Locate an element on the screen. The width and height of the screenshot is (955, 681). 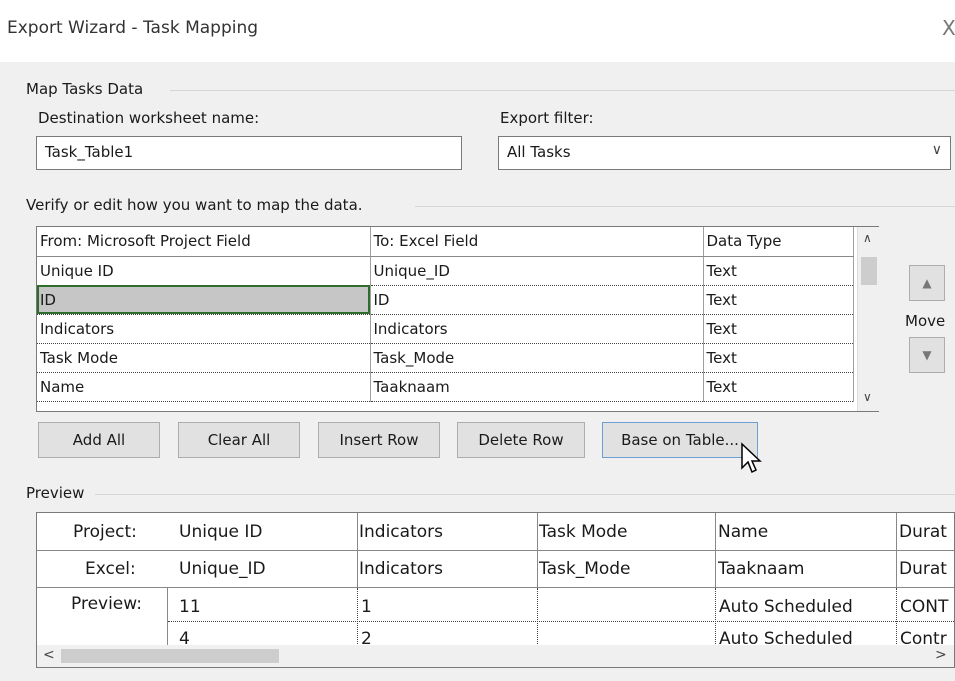
add-all-button: Add All is located at coordinates (99, 440).